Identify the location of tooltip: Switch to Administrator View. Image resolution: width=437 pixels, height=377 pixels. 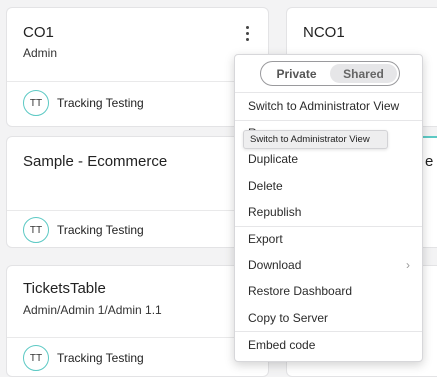
(315, 139).